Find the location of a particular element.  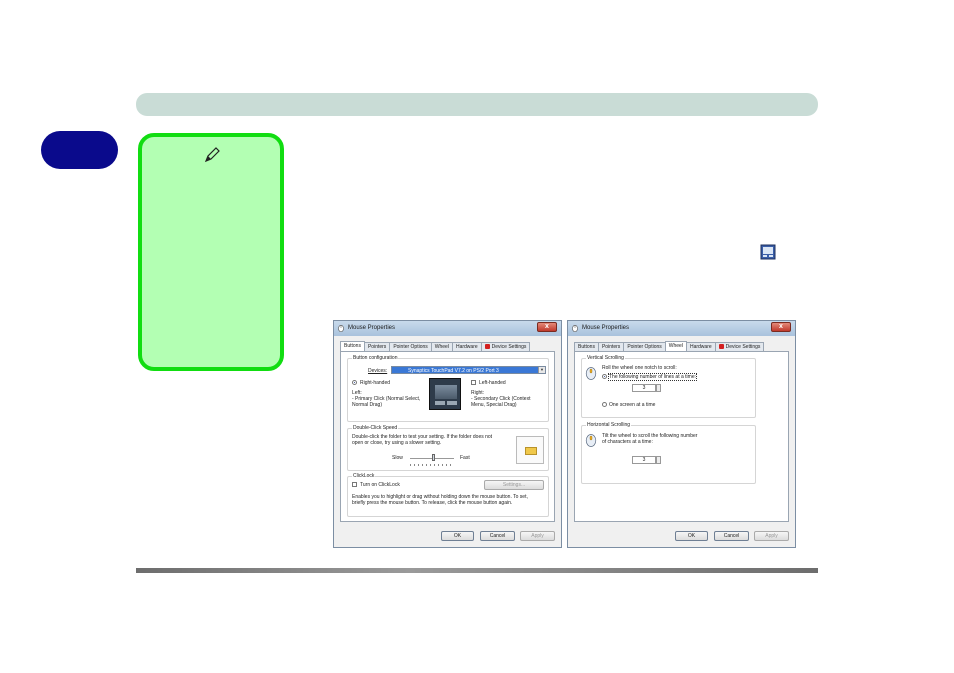

slider-ticks is located at coordinates (432, 465).